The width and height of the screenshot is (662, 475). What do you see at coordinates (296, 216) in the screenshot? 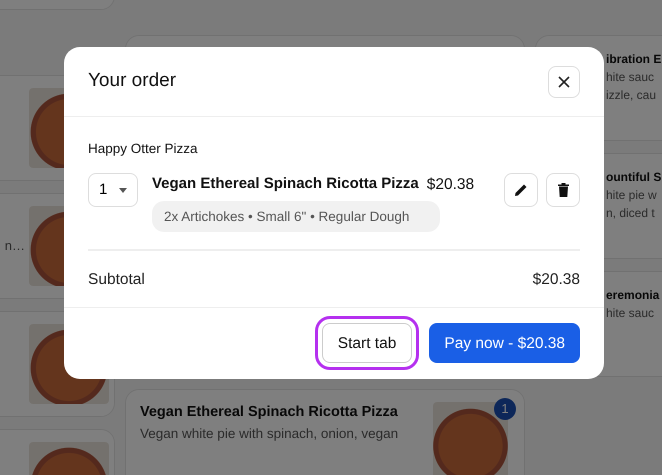
I see `item-options: 2x Artichokes • Small 6" • Regular Dough` at bounding box center [296, 216].